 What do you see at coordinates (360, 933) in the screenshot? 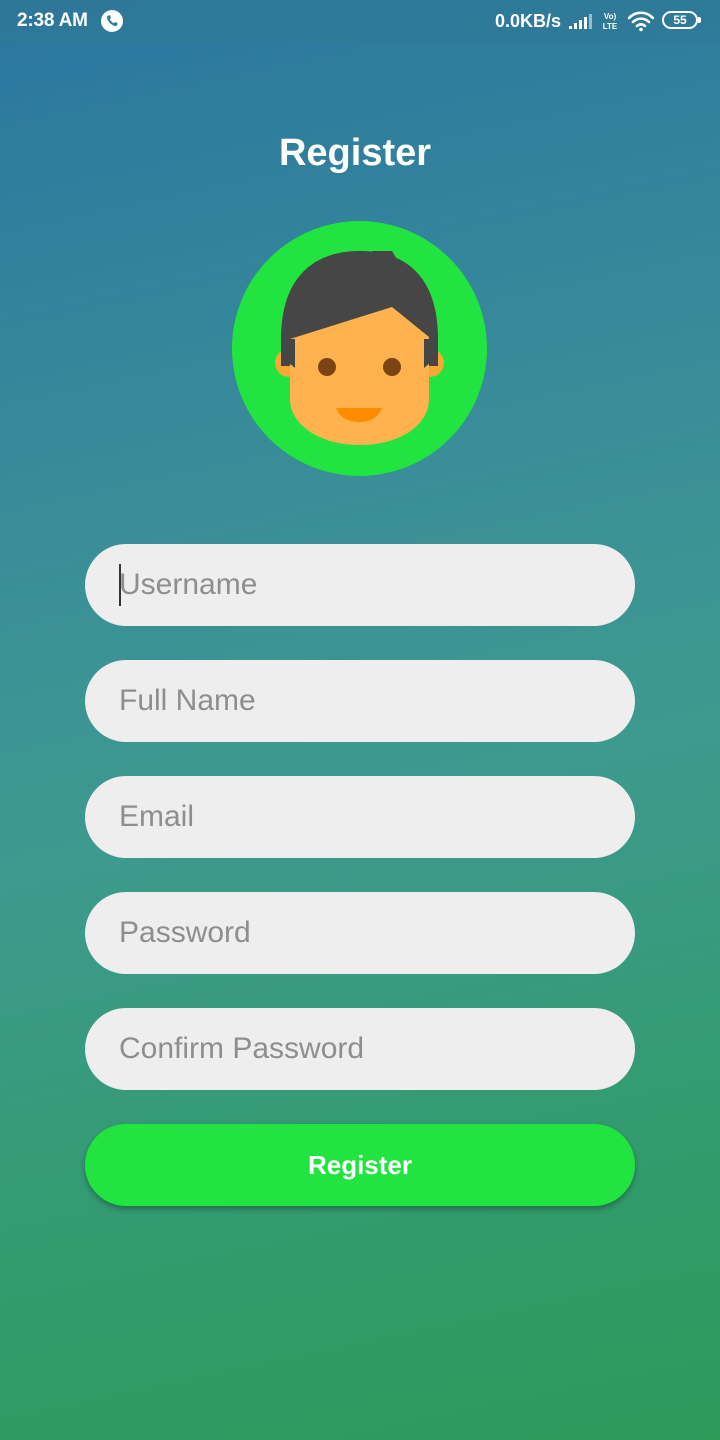
I see `password-input` at bounding box center [360, 933].